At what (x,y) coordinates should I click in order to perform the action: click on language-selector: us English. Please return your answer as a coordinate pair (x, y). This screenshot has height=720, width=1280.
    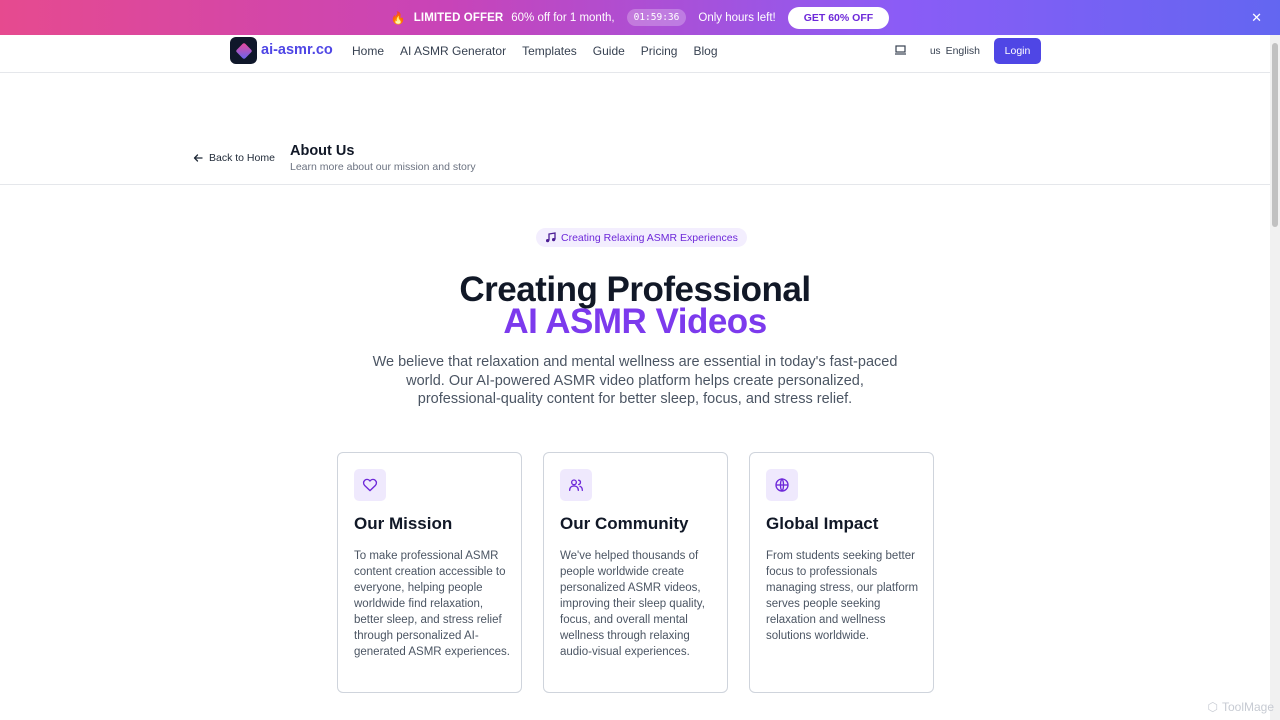
    Looking at the image, I should click on (955, 51).